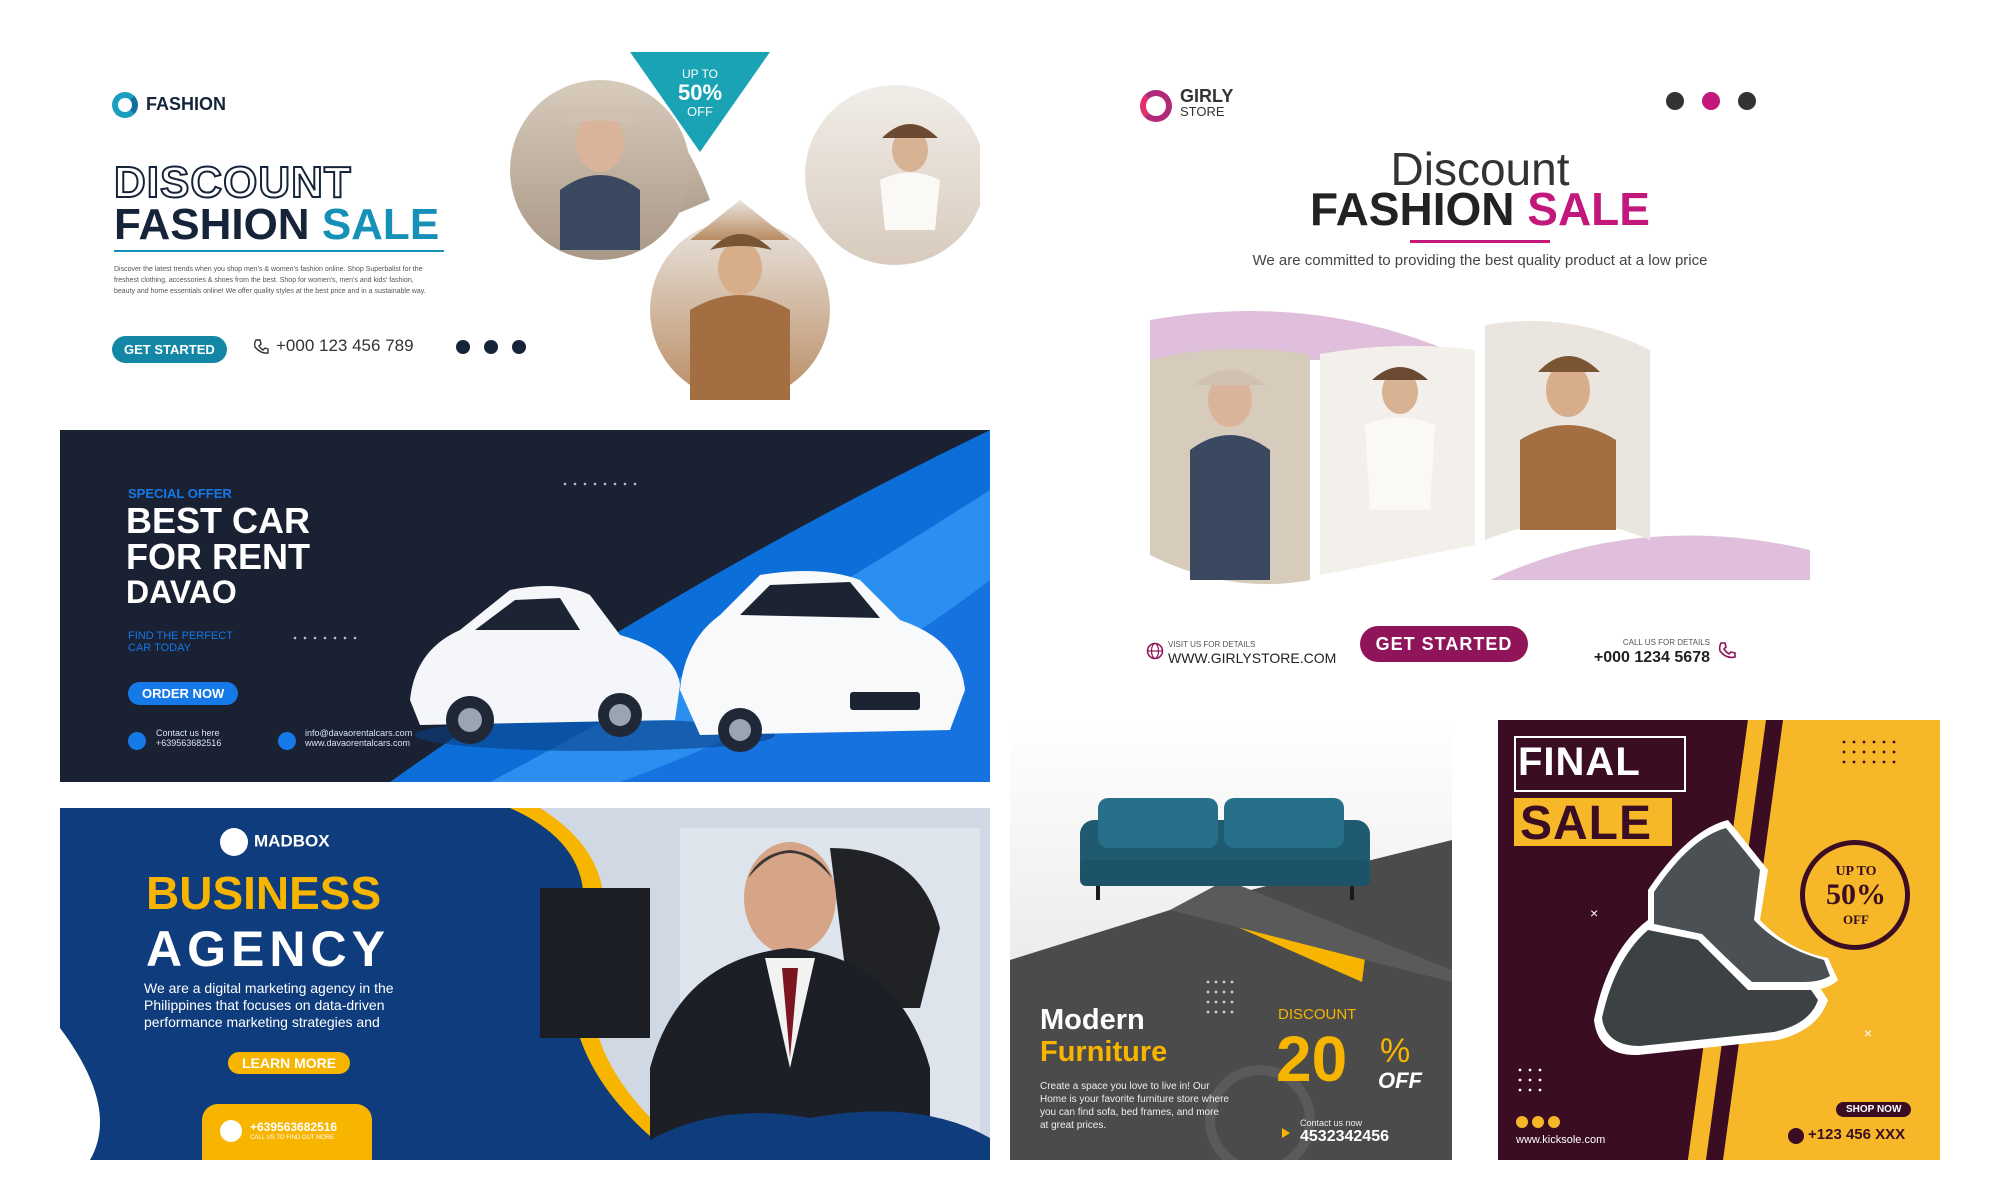 Image resolution: width=2000 pixels, height=1200 pixels. Describe the element at coordinates (1560, 1140) in the screenshot. I see `final-sale-website: www.kicksole.com` at that location.